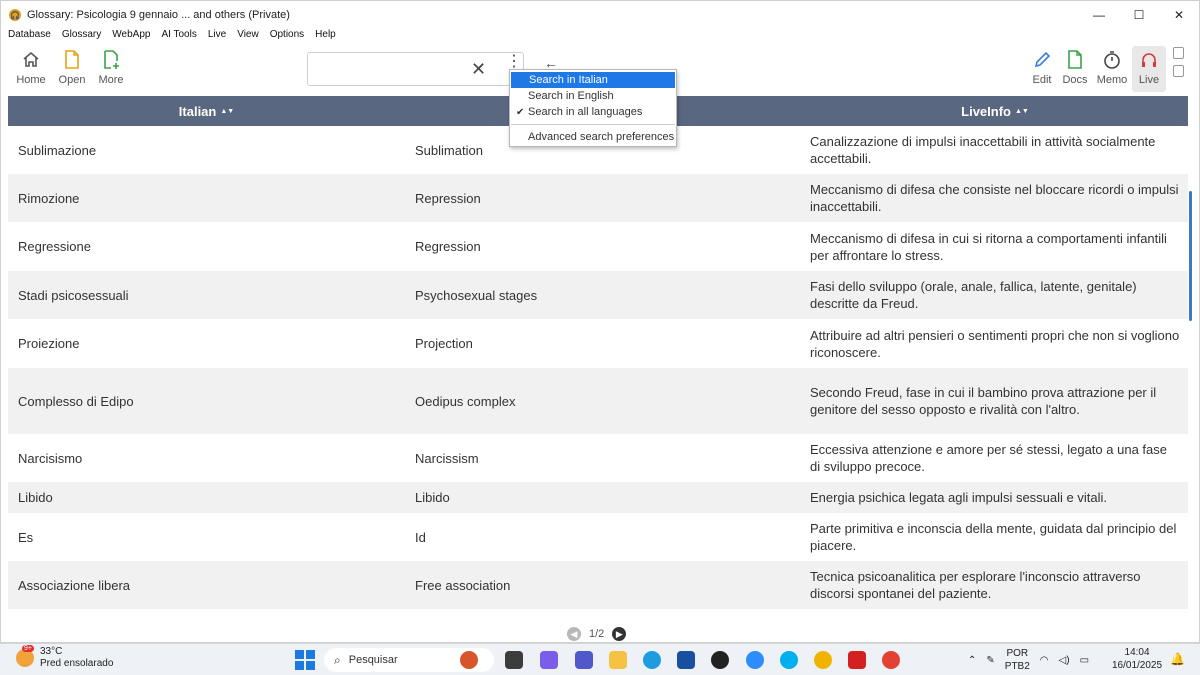 This screenshot has width=1200, height=675. Describe the element at coordinates (990, 660) in the screenshot. I see `pen-icon: ✎` at that location.